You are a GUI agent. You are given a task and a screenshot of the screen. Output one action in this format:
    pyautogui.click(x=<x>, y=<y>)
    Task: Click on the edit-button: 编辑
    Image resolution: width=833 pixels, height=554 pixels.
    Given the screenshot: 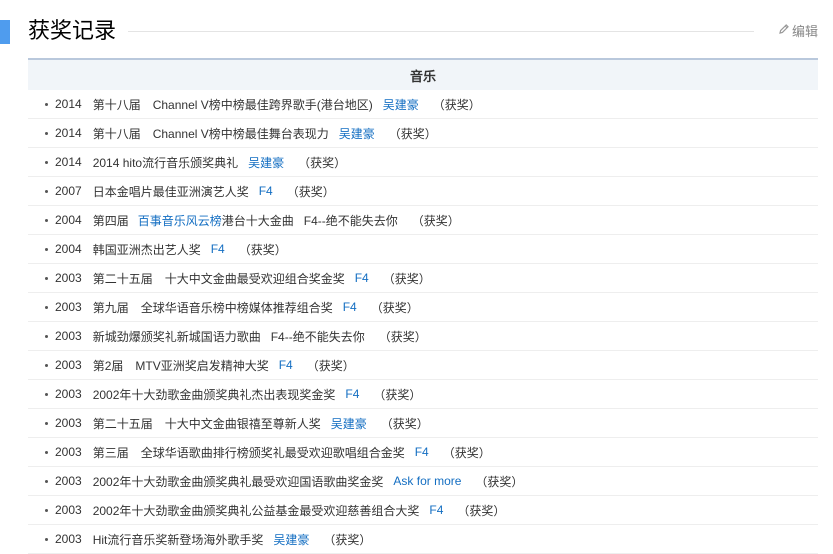 What is the action you would take?
    pyautogui.click(x=798, y=30)
    